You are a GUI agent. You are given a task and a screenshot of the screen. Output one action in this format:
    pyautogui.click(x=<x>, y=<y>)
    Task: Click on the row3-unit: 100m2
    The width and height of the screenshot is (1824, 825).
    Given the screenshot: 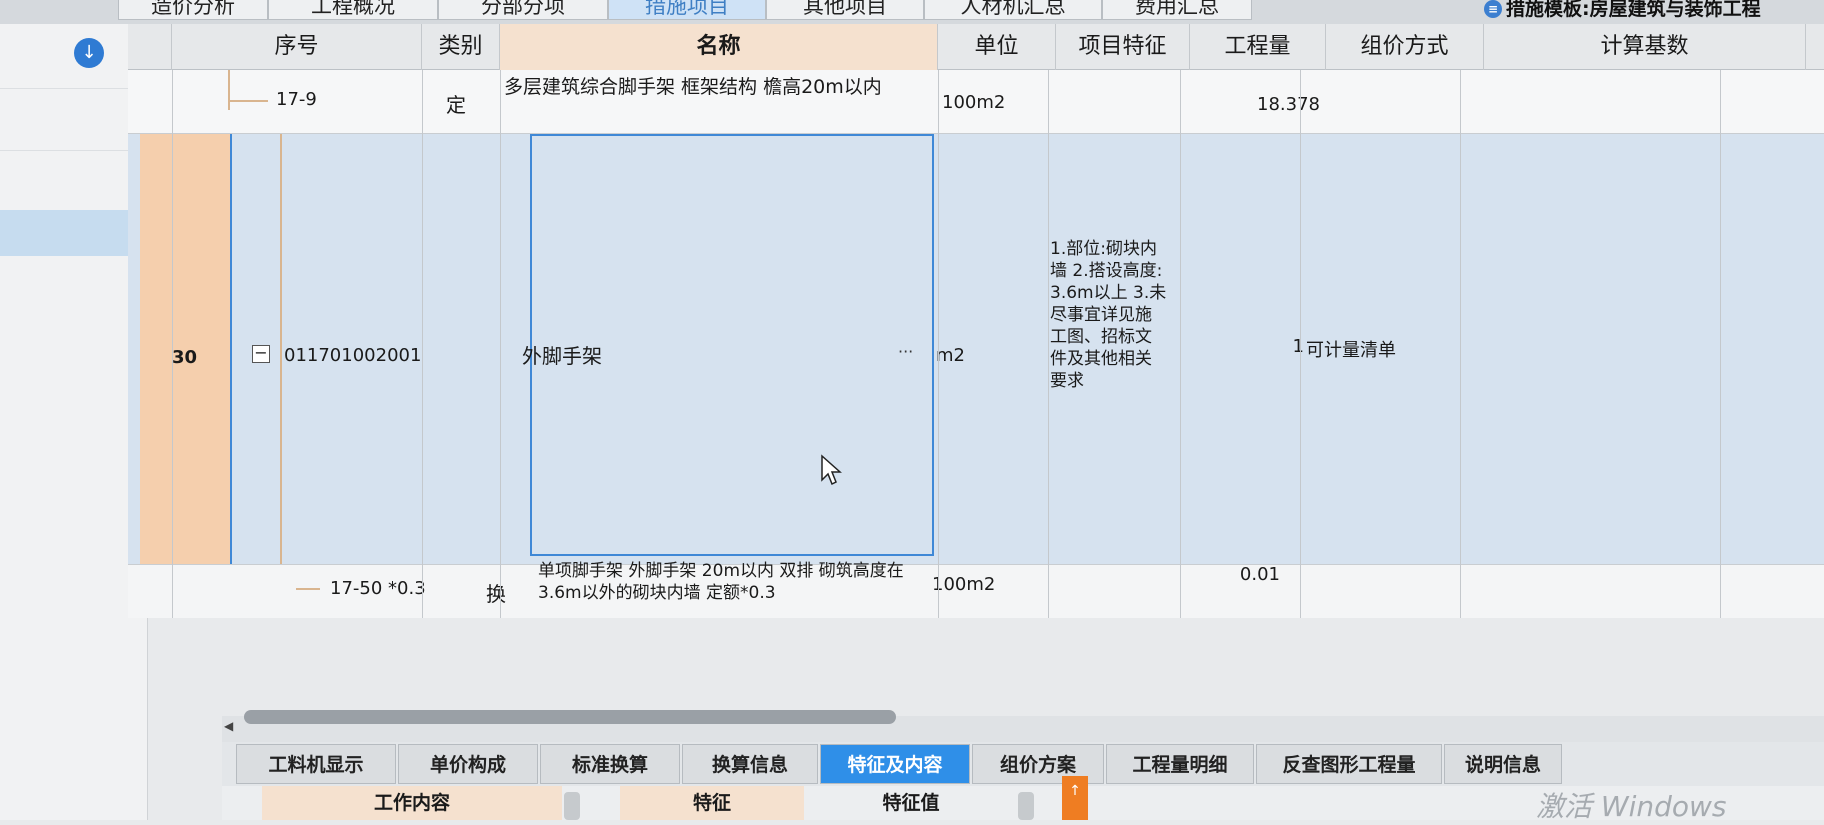 What is the action you would take?
    pyautogui.click(x=964, y=584)
    